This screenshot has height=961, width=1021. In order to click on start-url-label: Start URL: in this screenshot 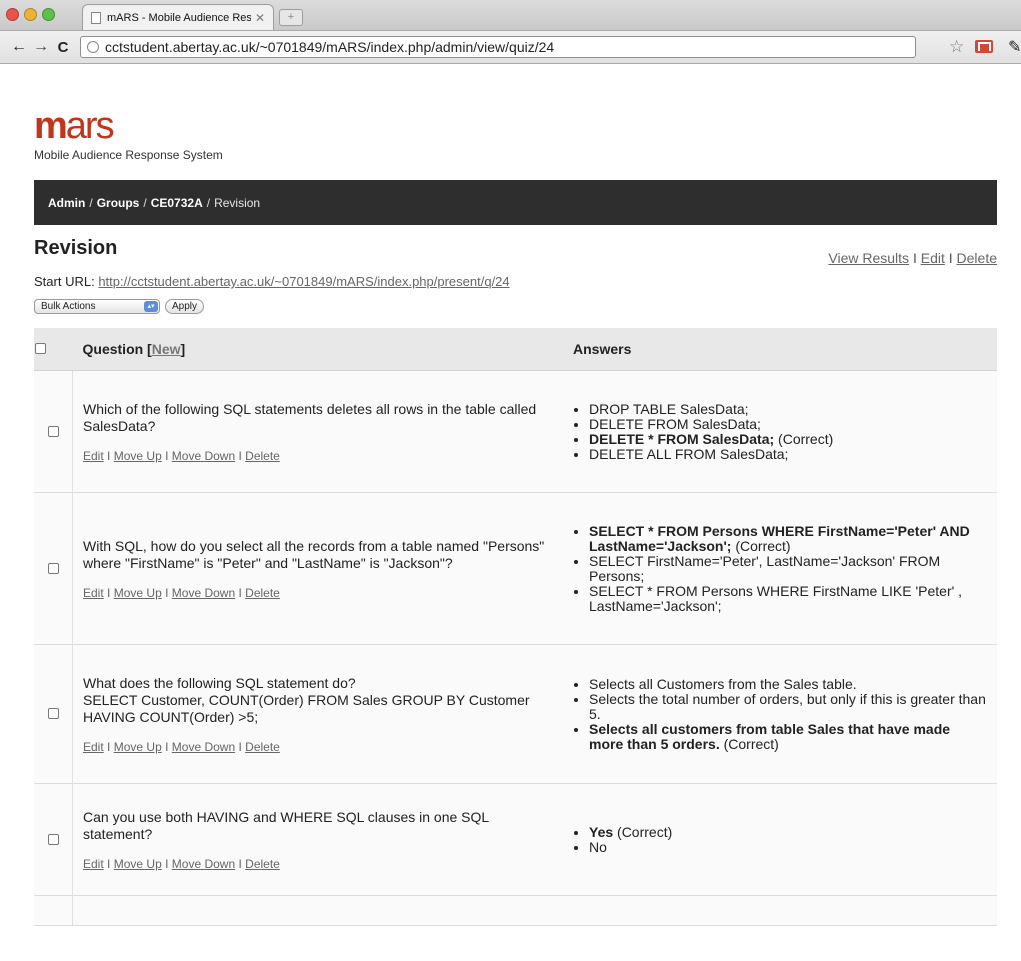, I will do `click(64, 281)`.